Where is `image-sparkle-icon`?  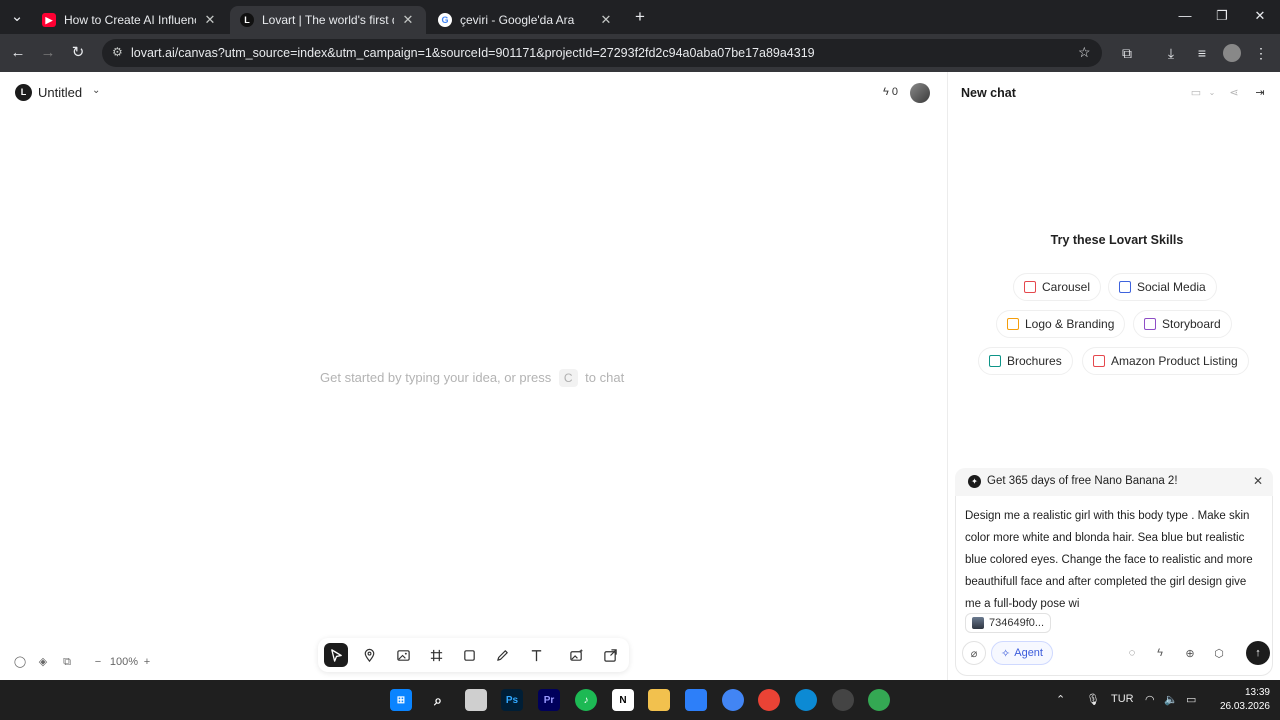
image-sparkle-icon is located at coordinates (576, 654).